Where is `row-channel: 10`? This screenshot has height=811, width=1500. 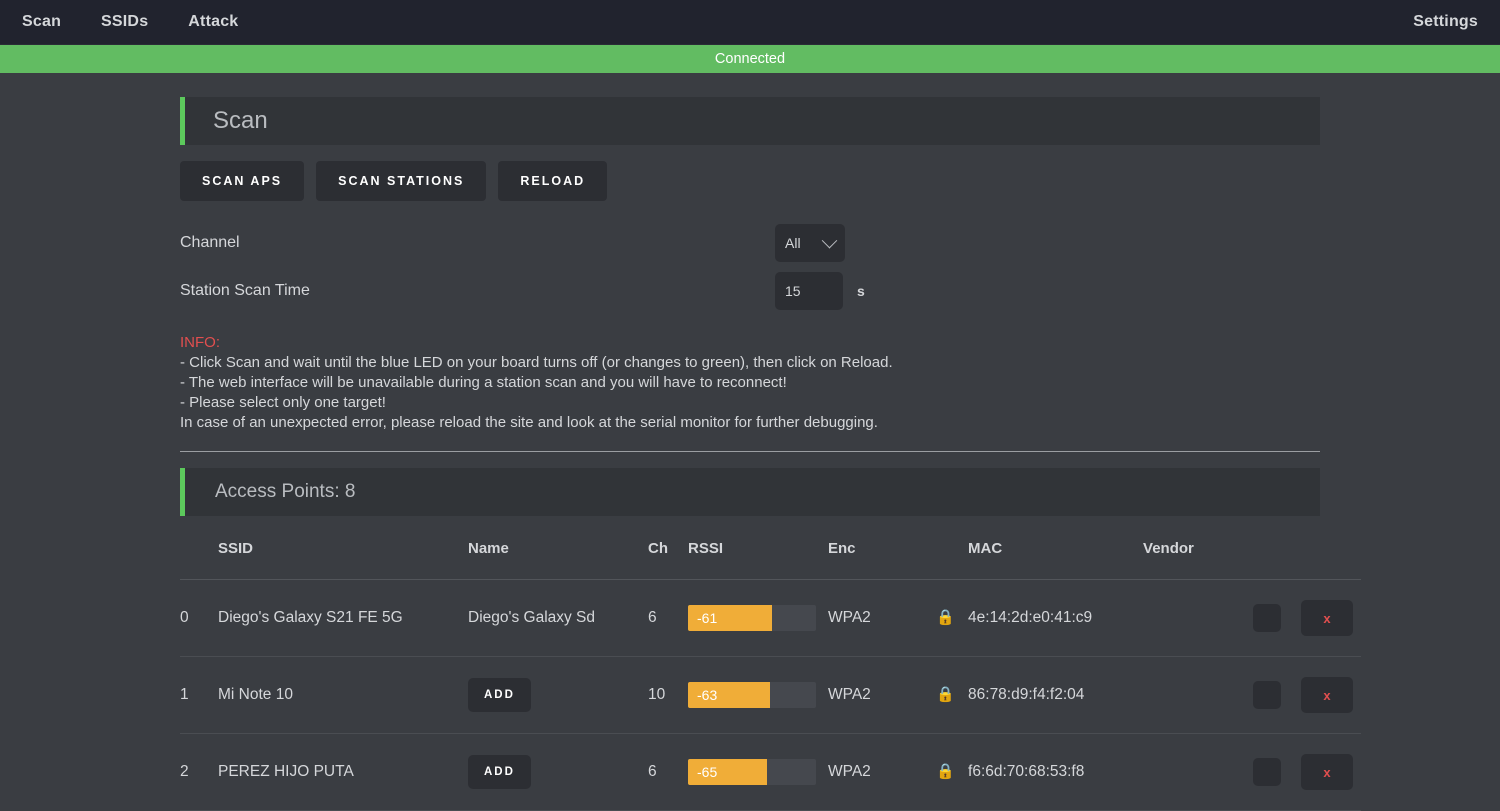
row-channel: 10 is located at coordinates (668, 695).